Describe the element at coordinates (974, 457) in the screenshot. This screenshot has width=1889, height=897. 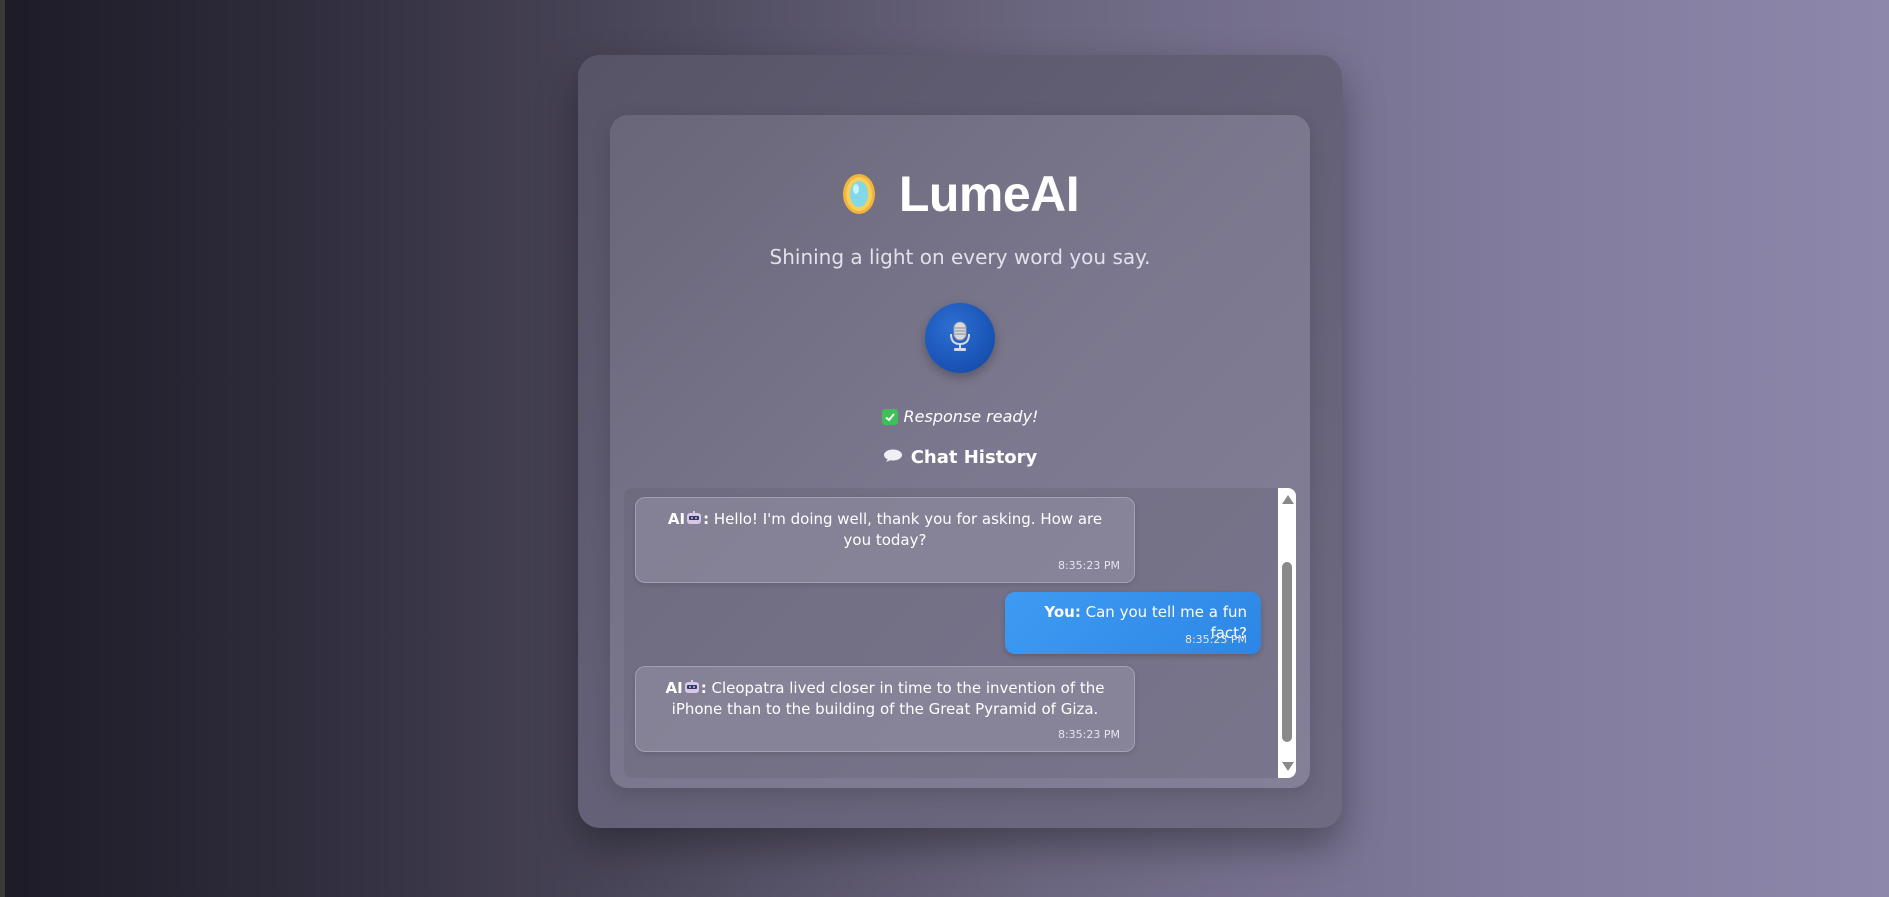
I see `chat-history-title: Chat History` at that location.